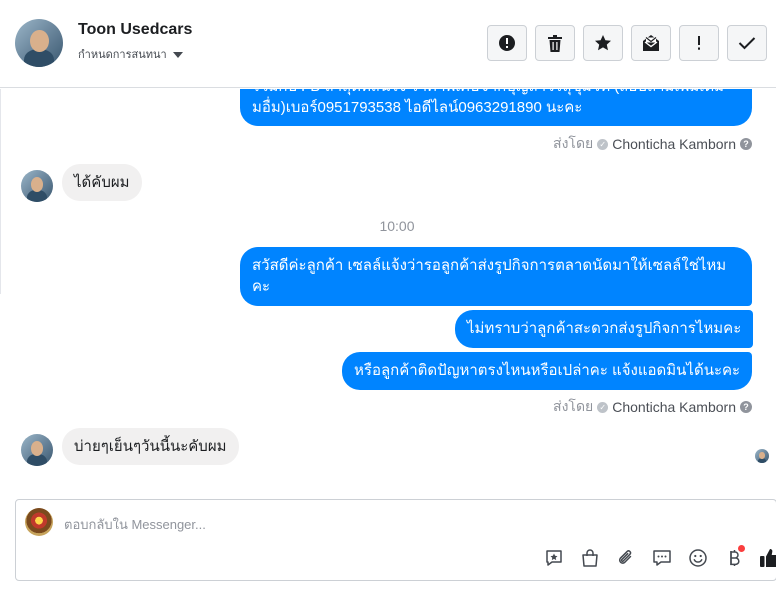 The width and height of the screenshot is (776, 593). What do you see at coordinates (135, 30) in the screenshot?
I see `contact-name: Toon Usedcars` at bounding box center [135, 30].